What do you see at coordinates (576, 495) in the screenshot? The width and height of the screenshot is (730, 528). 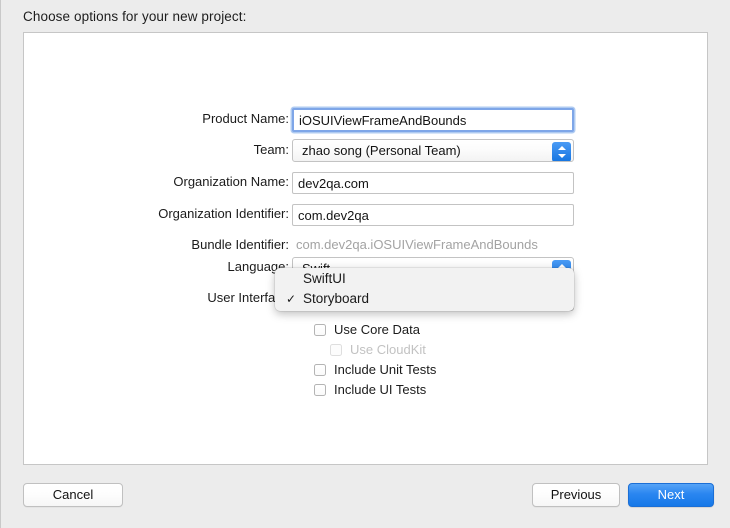 I see `previous-button: Previous` at bounding box center [576, 495].